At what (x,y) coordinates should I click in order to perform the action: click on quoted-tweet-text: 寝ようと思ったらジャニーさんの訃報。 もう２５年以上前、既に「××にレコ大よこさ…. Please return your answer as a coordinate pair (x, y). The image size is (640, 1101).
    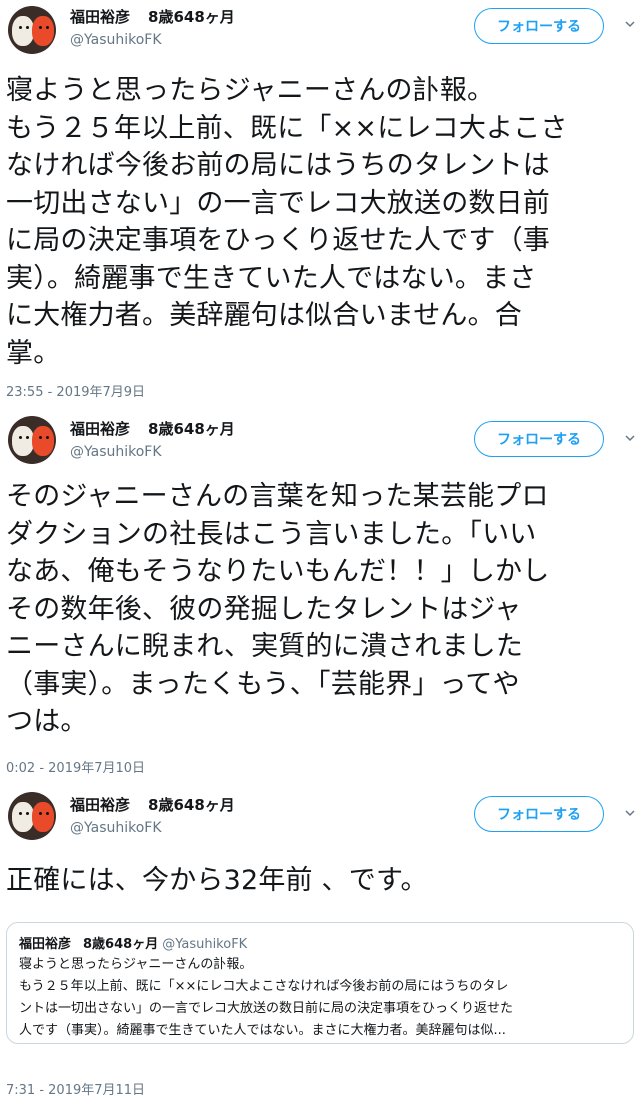
    Looking at the image, I should click on (266, 997).